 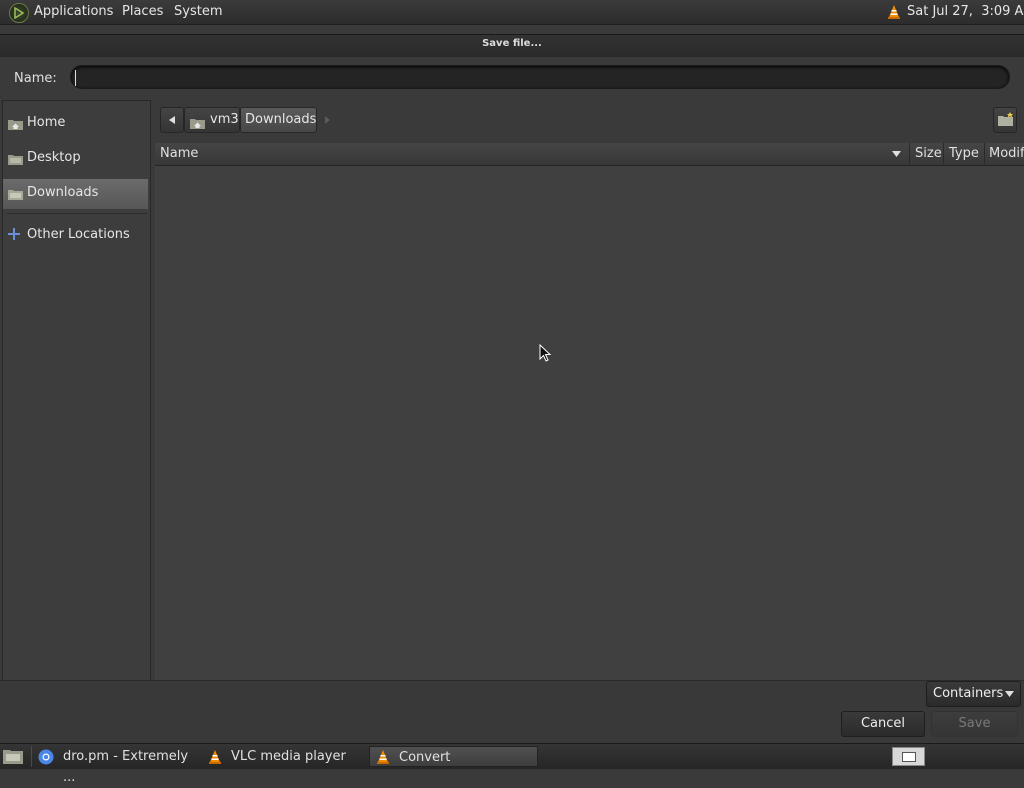 I want to click on name-label: Name:, so click(x=35, y=78).